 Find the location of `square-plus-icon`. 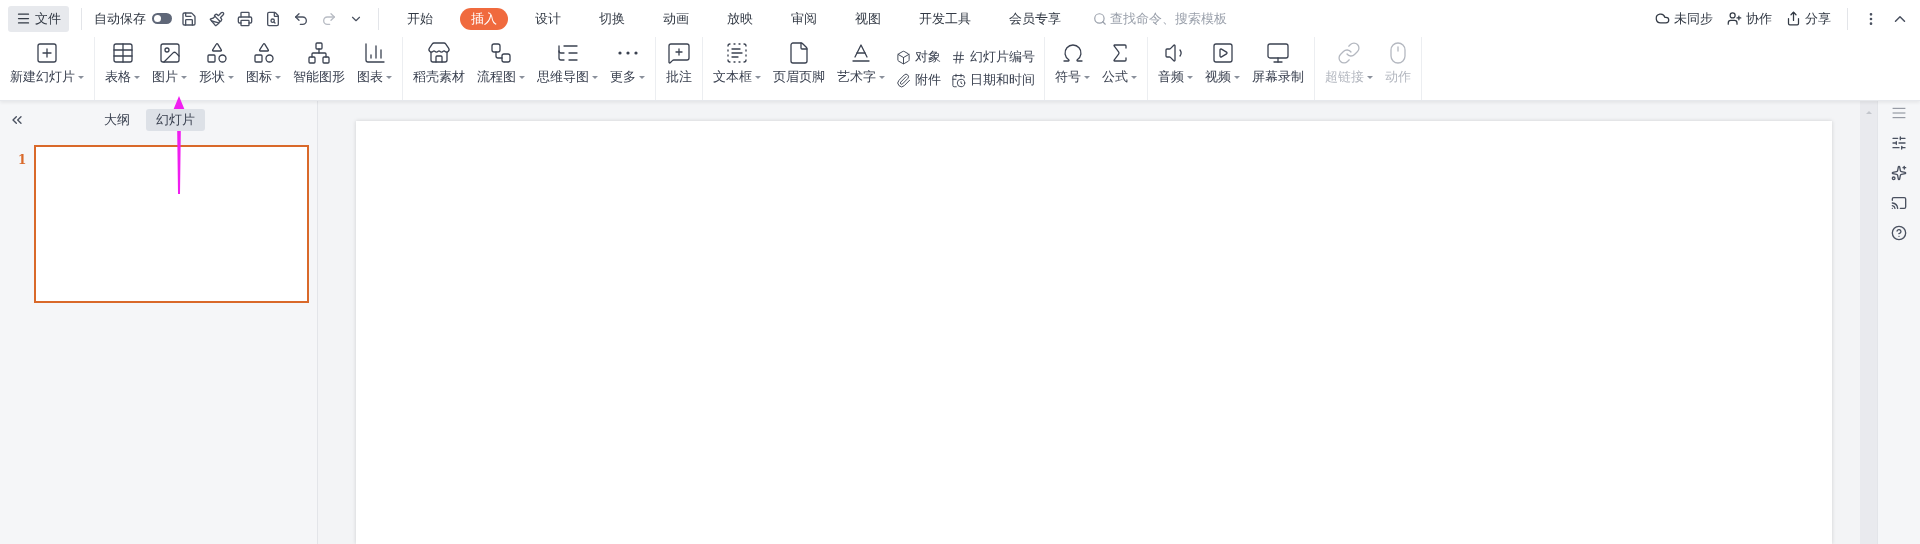

square-plus-icon is located at coordinates (47, 53).